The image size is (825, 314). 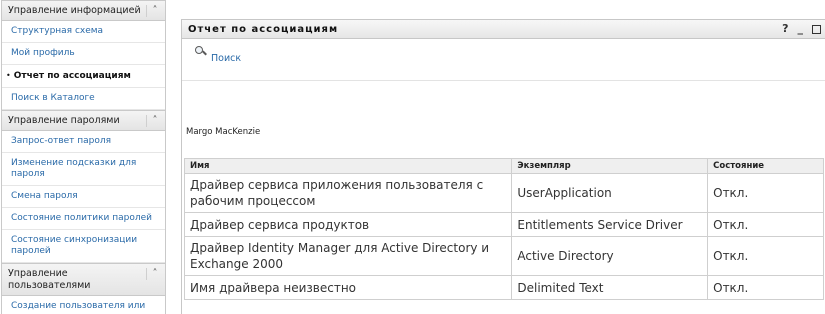 I want to click on minimize-icon: _, so click(x=801, y=29).